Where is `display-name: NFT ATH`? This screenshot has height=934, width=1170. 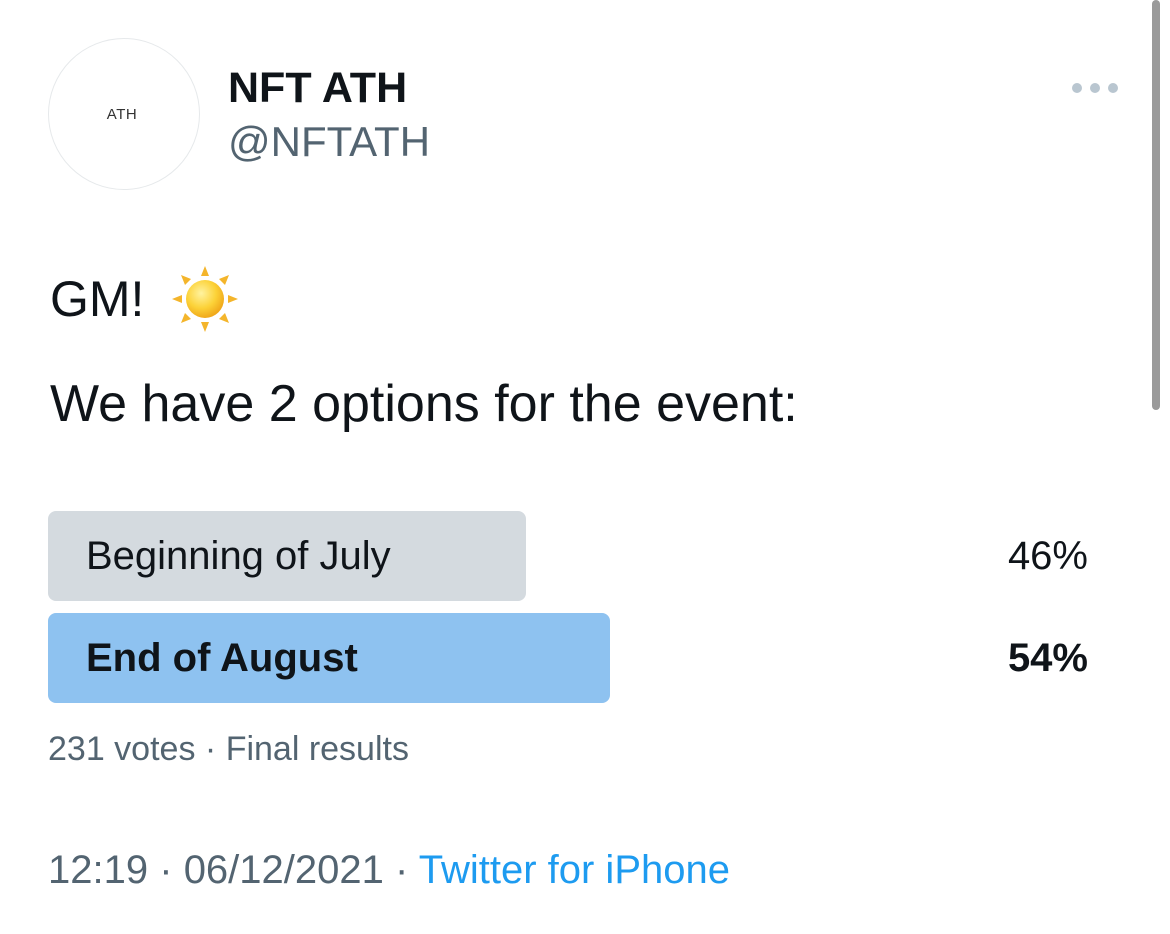
display-name: NFT ATH is located at coordinates (317, 88).